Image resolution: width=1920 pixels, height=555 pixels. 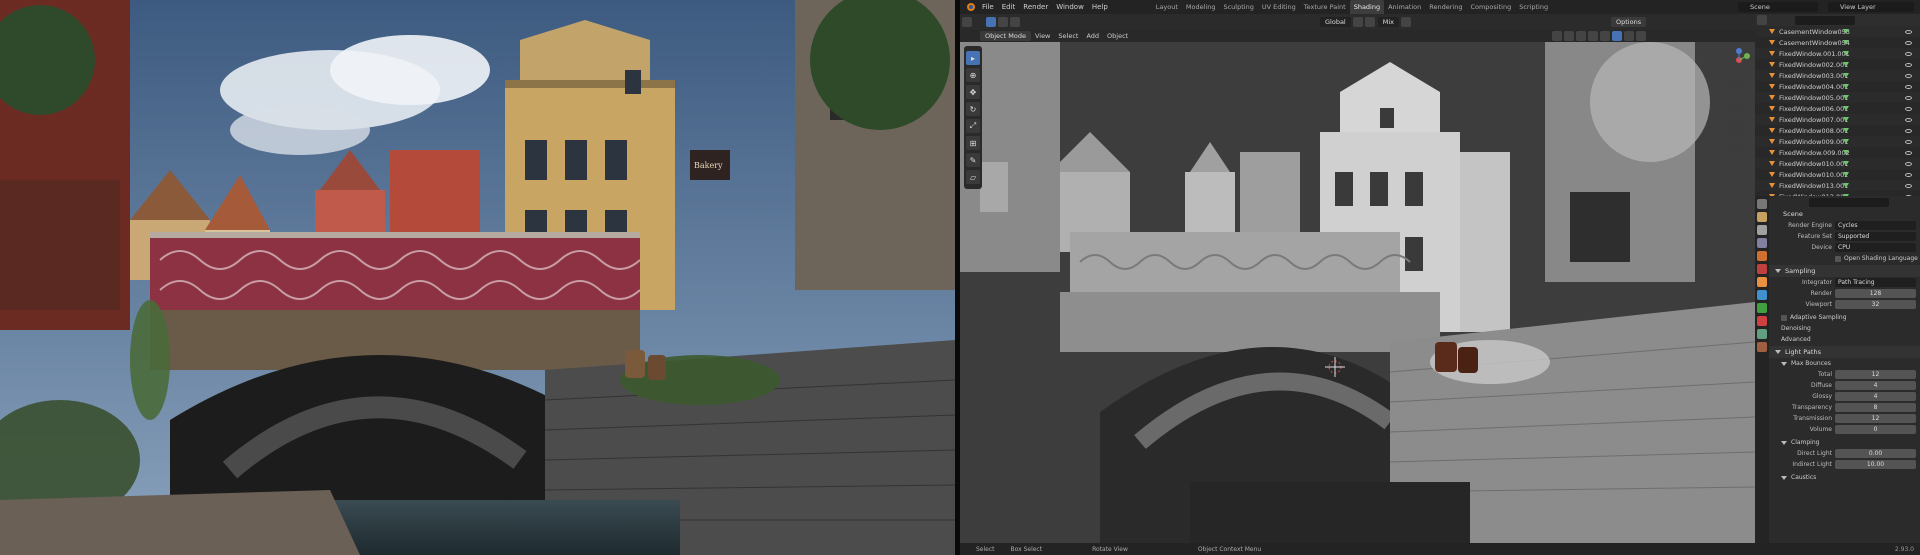 What do you see at coordinates (1837, 108) in the screenshot?
I see `outliner-item: FixedWindow006.001` at bounding box center [1837, 108].